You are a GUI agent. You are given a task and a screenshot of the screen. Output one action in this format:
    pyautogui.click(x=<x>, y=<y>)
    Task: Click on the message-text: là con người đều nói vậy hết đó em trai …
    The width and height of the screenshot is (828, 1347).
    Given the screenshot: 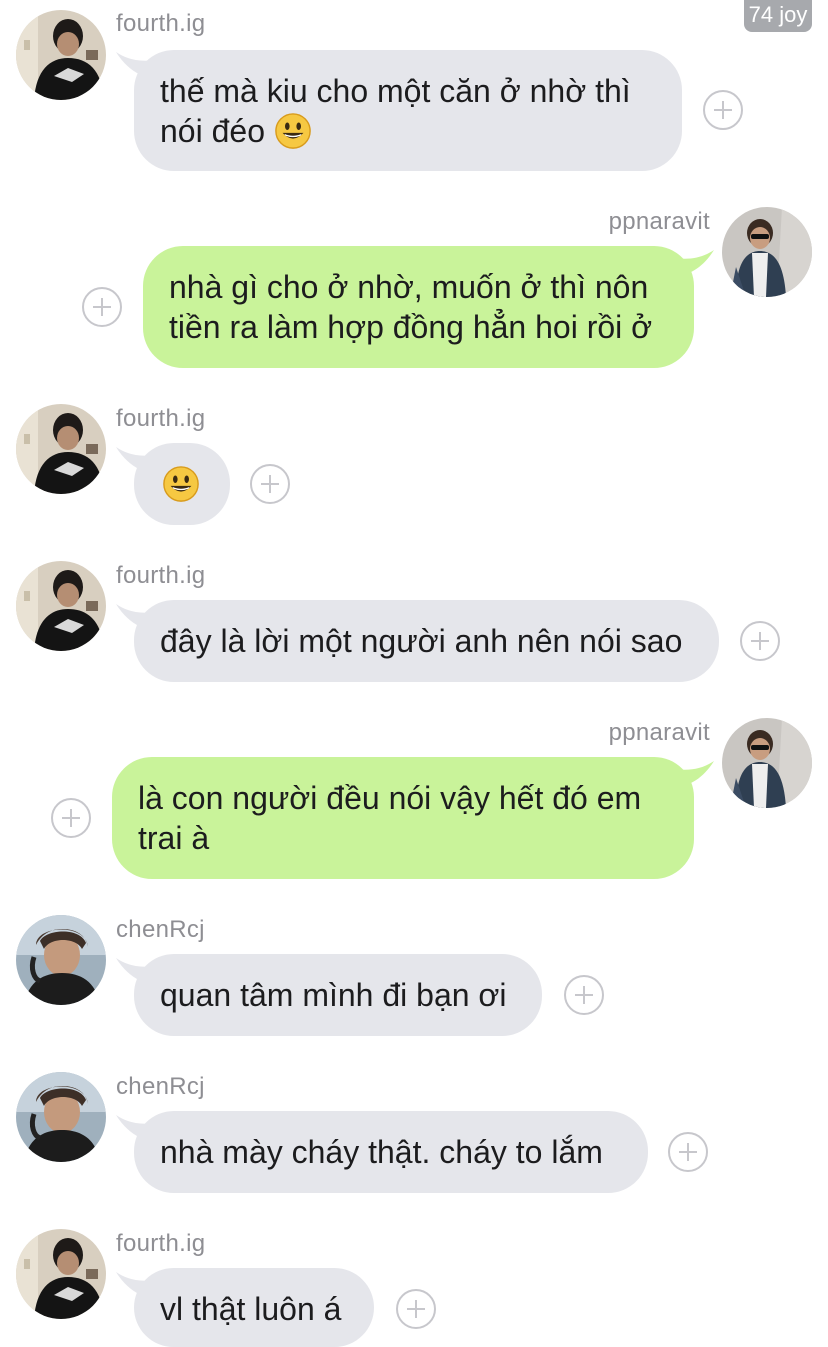 What is the action you would take?
    pyautogui.click(x=390, y=818)
    